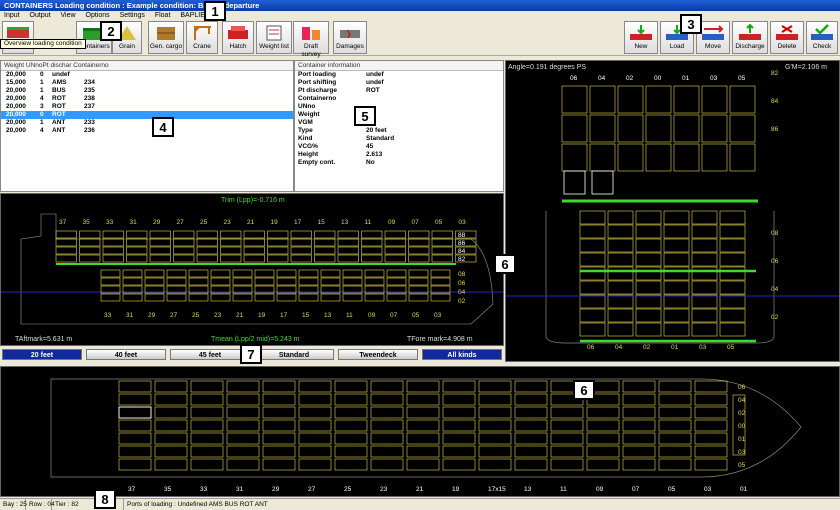  What do you see at coordinates (68, 15) in the screenshot?
I see `menu-view: View` at bounding box center [68, 15].